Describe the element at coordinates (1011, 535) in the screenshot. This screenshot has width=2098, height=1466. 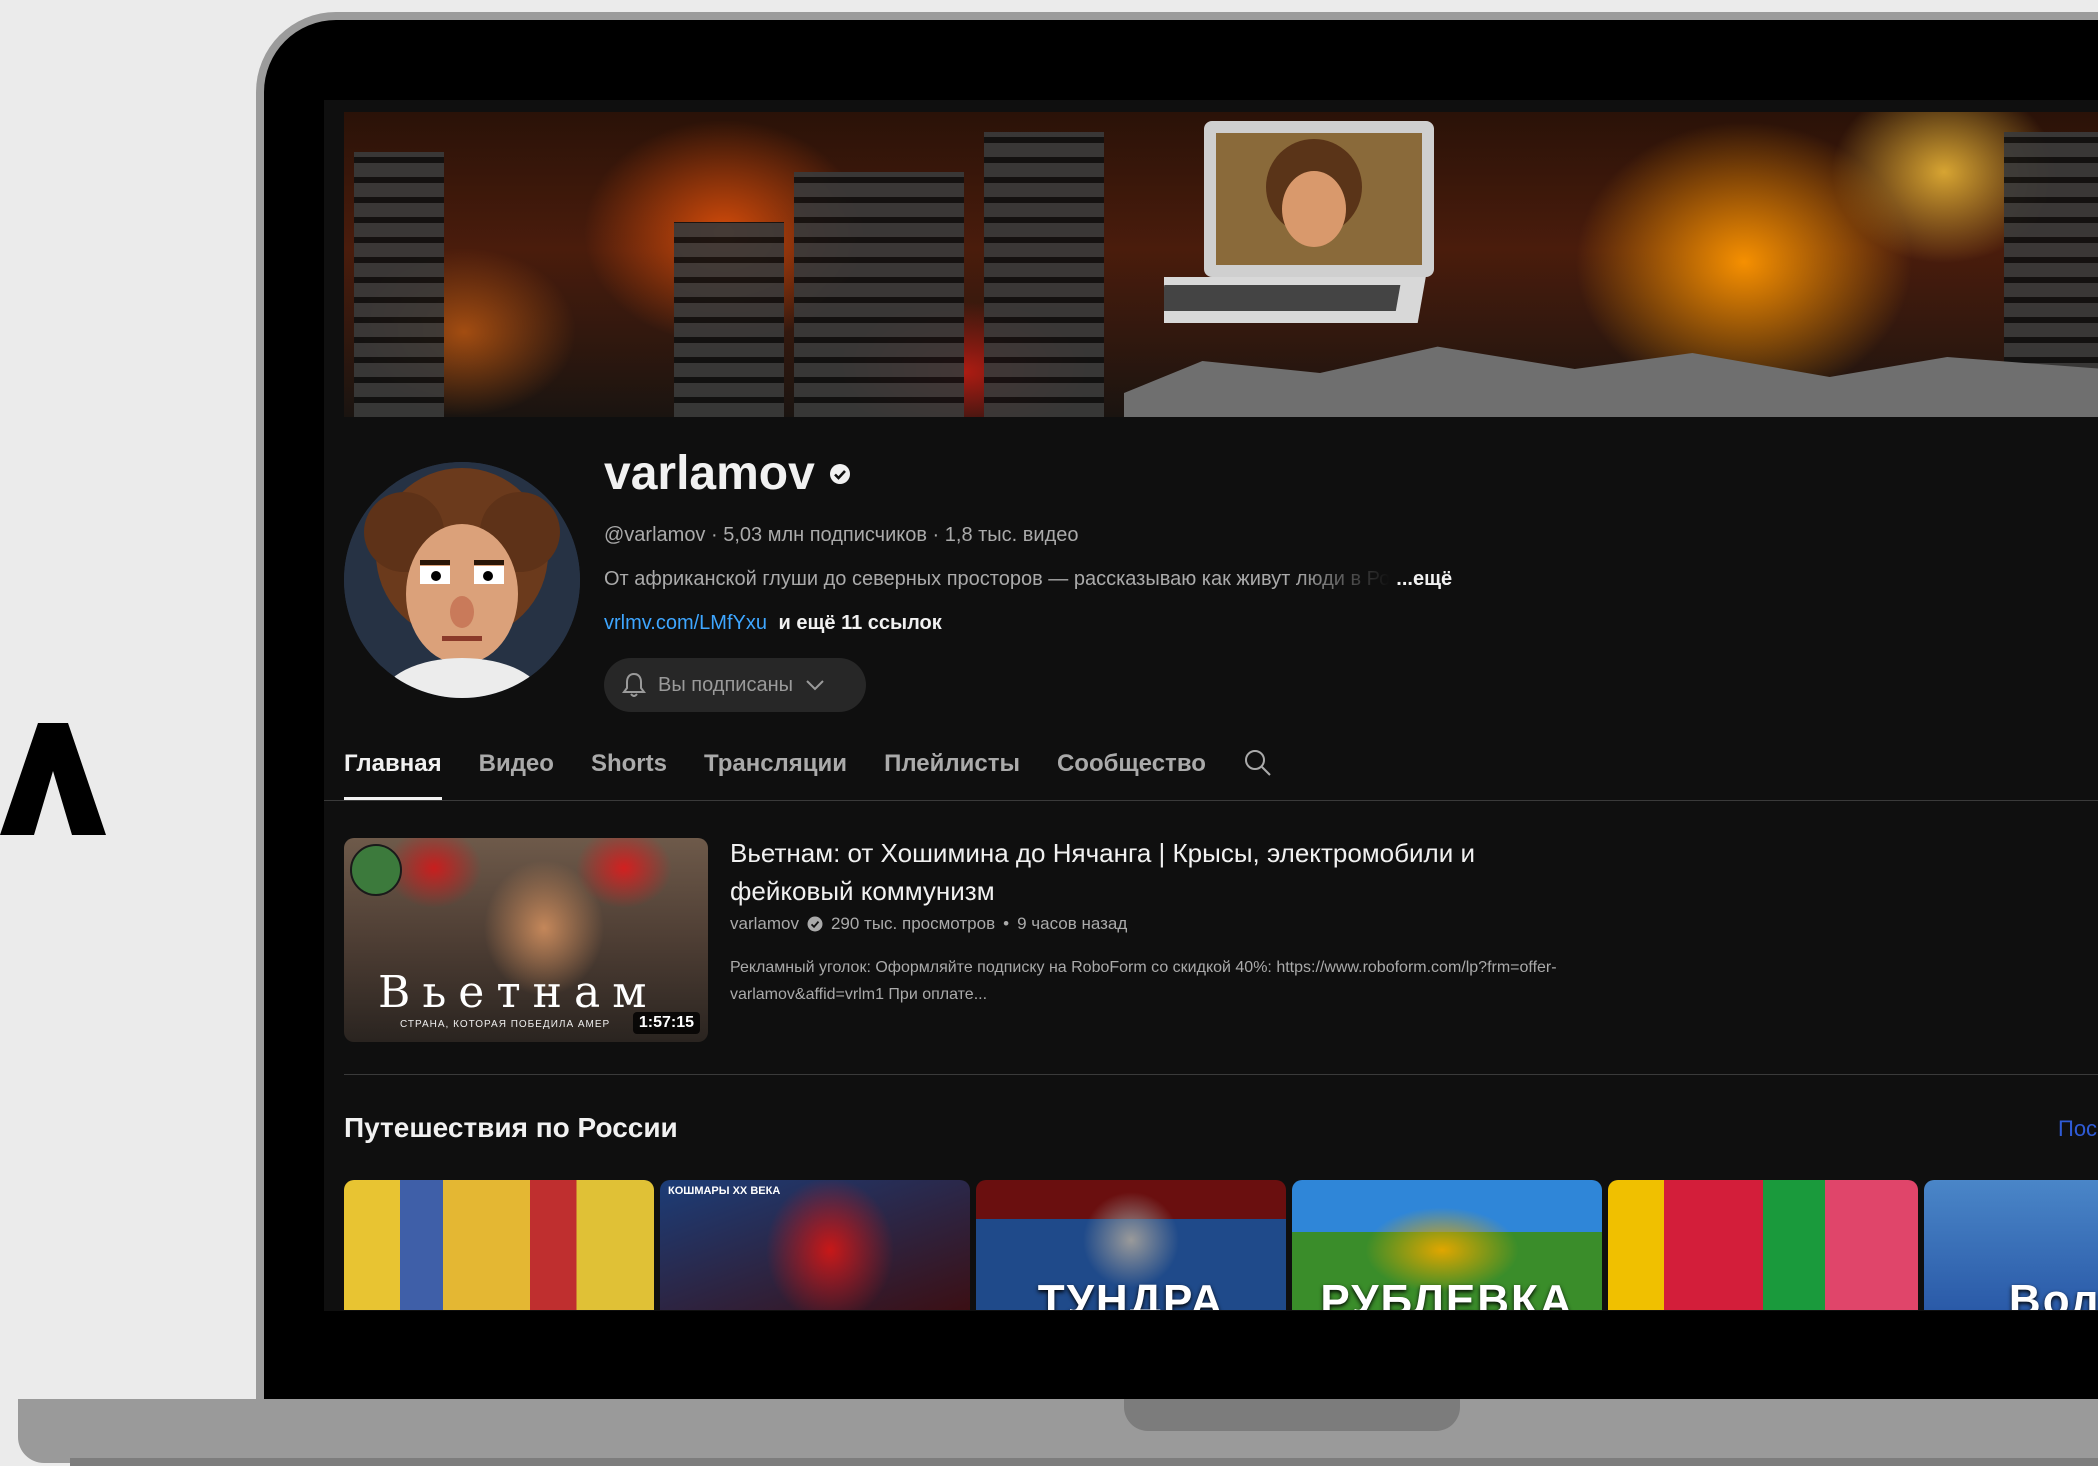
I see `video-count: 1,8 тыс. видео` at that location.